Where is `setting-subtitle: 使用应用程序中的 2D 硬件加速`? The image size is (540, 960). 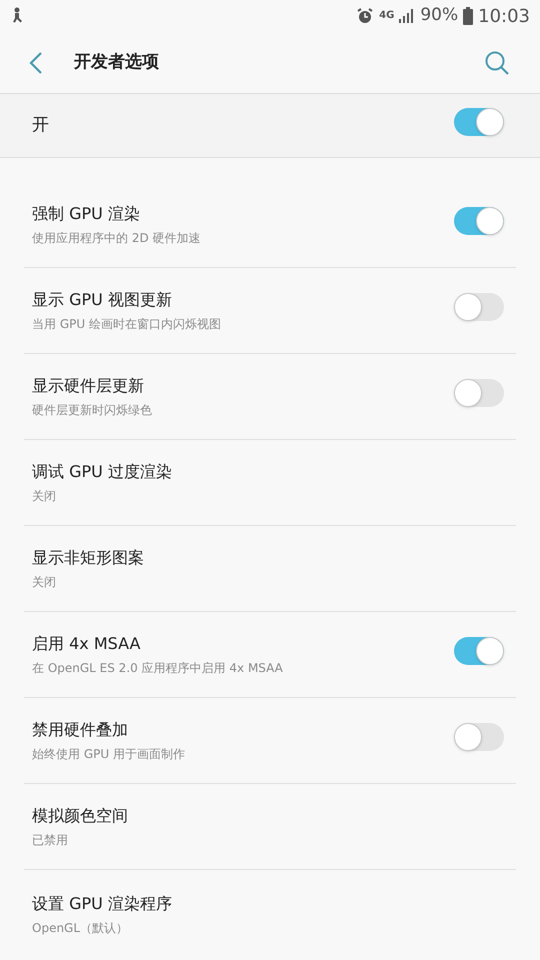
setting-subtitle: 使用应用程序中的 2D 硬件加速 is located at coordinates (116, 238).